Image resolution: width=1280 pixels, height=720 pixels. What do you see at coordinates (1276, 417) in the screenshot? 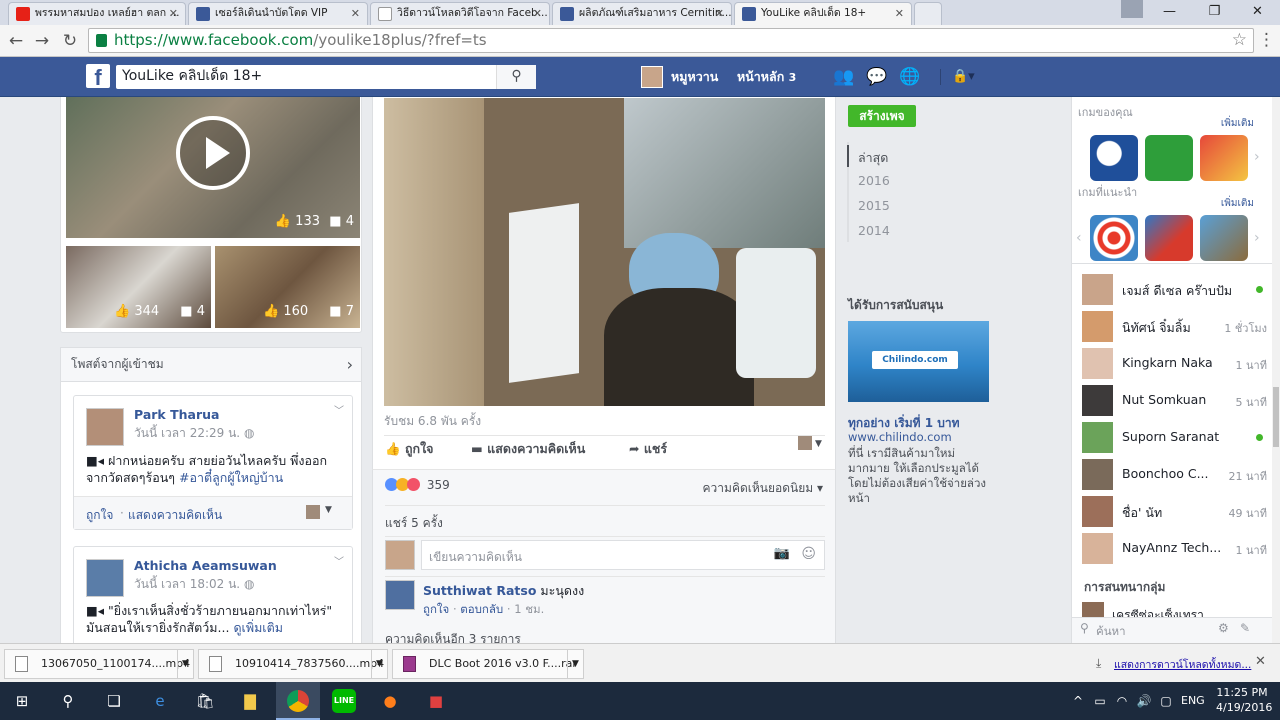
I see `scrollbar-thumb` at bounding box center [1276, 417].